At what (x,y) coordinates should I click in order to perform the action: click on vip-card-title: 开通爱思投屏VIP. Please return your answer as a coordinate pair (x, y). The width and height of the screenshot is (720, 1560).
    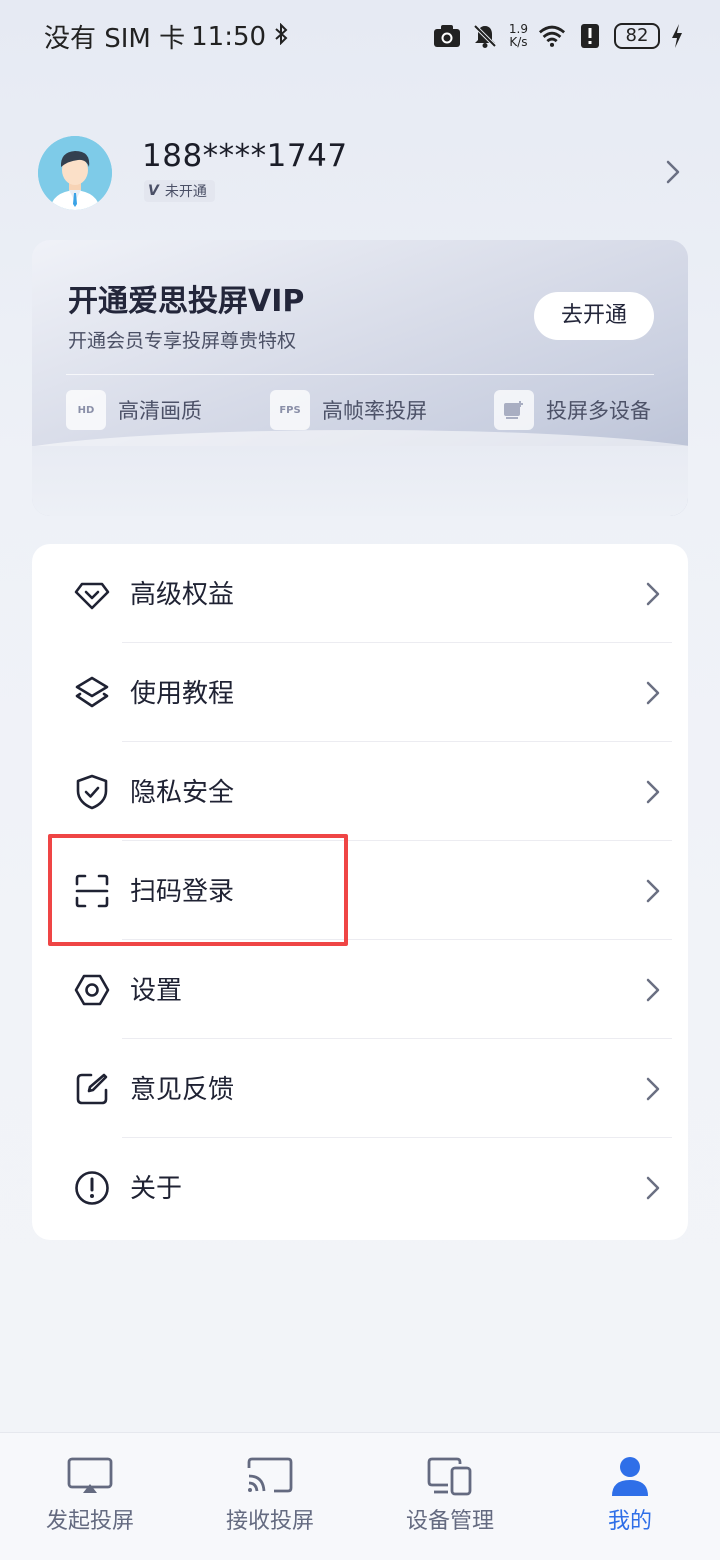
    Looking at the image, I should click on (186, 301).